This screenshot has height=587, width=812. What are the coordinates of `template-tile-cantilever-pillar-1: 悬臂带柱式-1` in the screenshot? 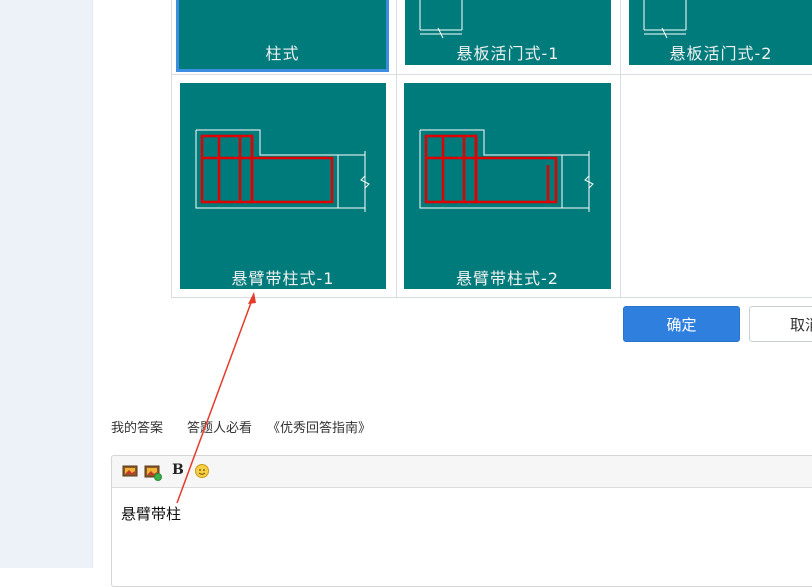 It's located at (283, 186).